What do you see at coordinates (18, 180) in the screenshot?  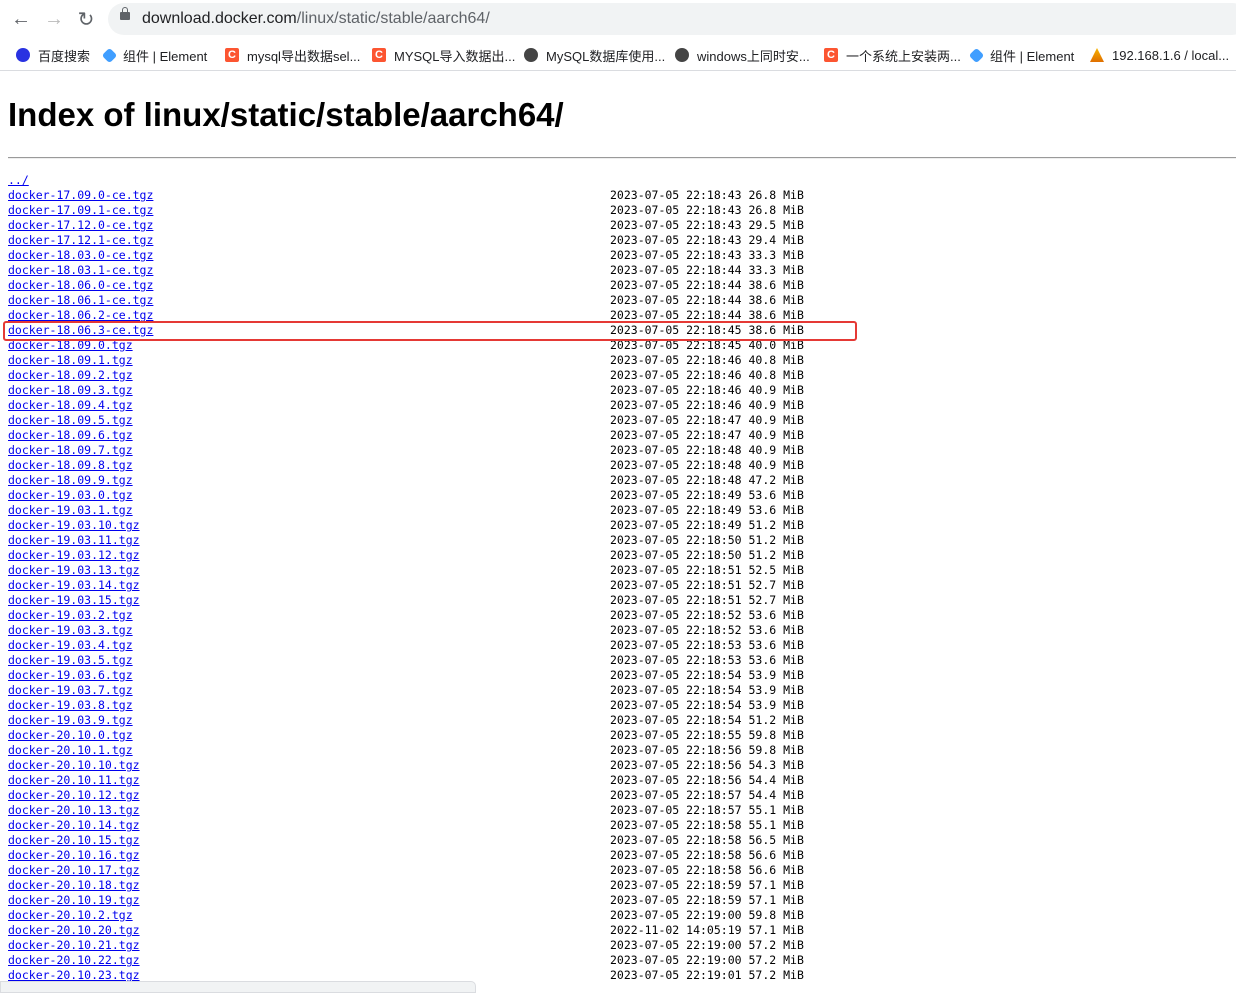 I see `parent-directory-link: ../` at bounding box center [18, 180].